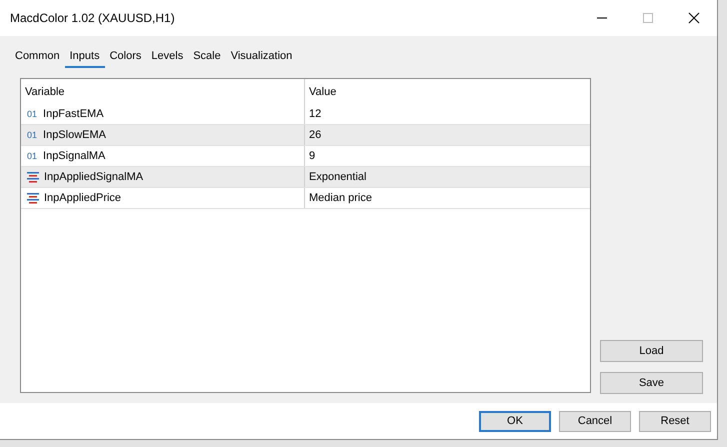  I want to click on variable-name: InpAppliedSignalMA, so click(94, 177).